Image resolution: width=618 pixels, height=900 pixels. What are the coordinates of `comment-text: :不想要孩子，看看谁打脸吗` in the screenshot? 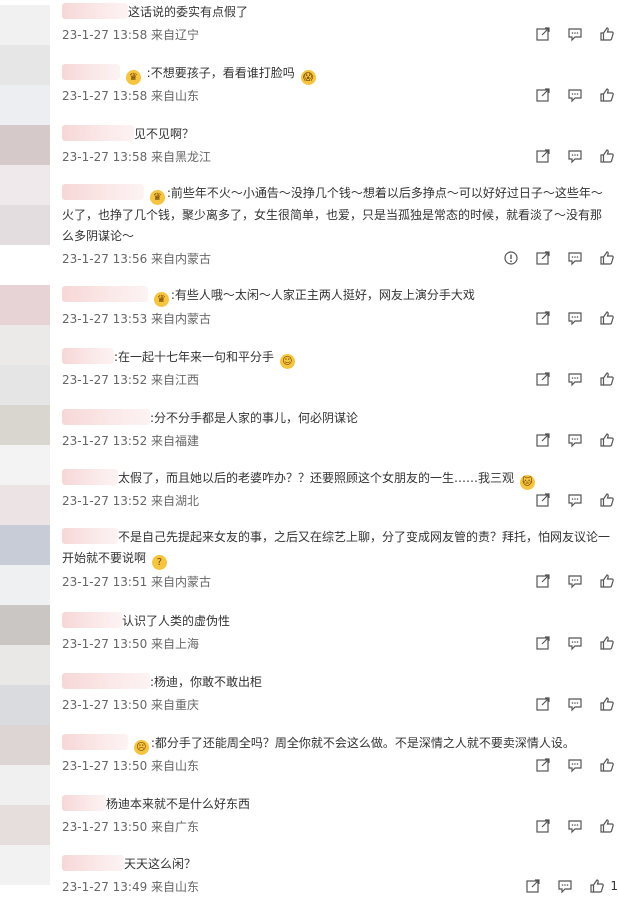 It's located at (220, 73).